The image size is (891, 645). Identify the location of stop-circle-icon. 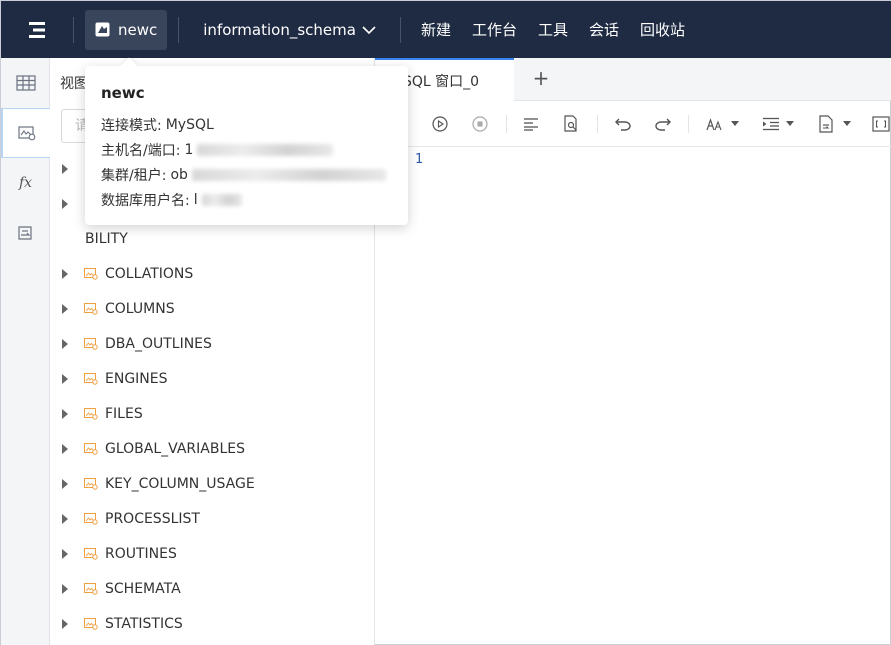
(480, 124).